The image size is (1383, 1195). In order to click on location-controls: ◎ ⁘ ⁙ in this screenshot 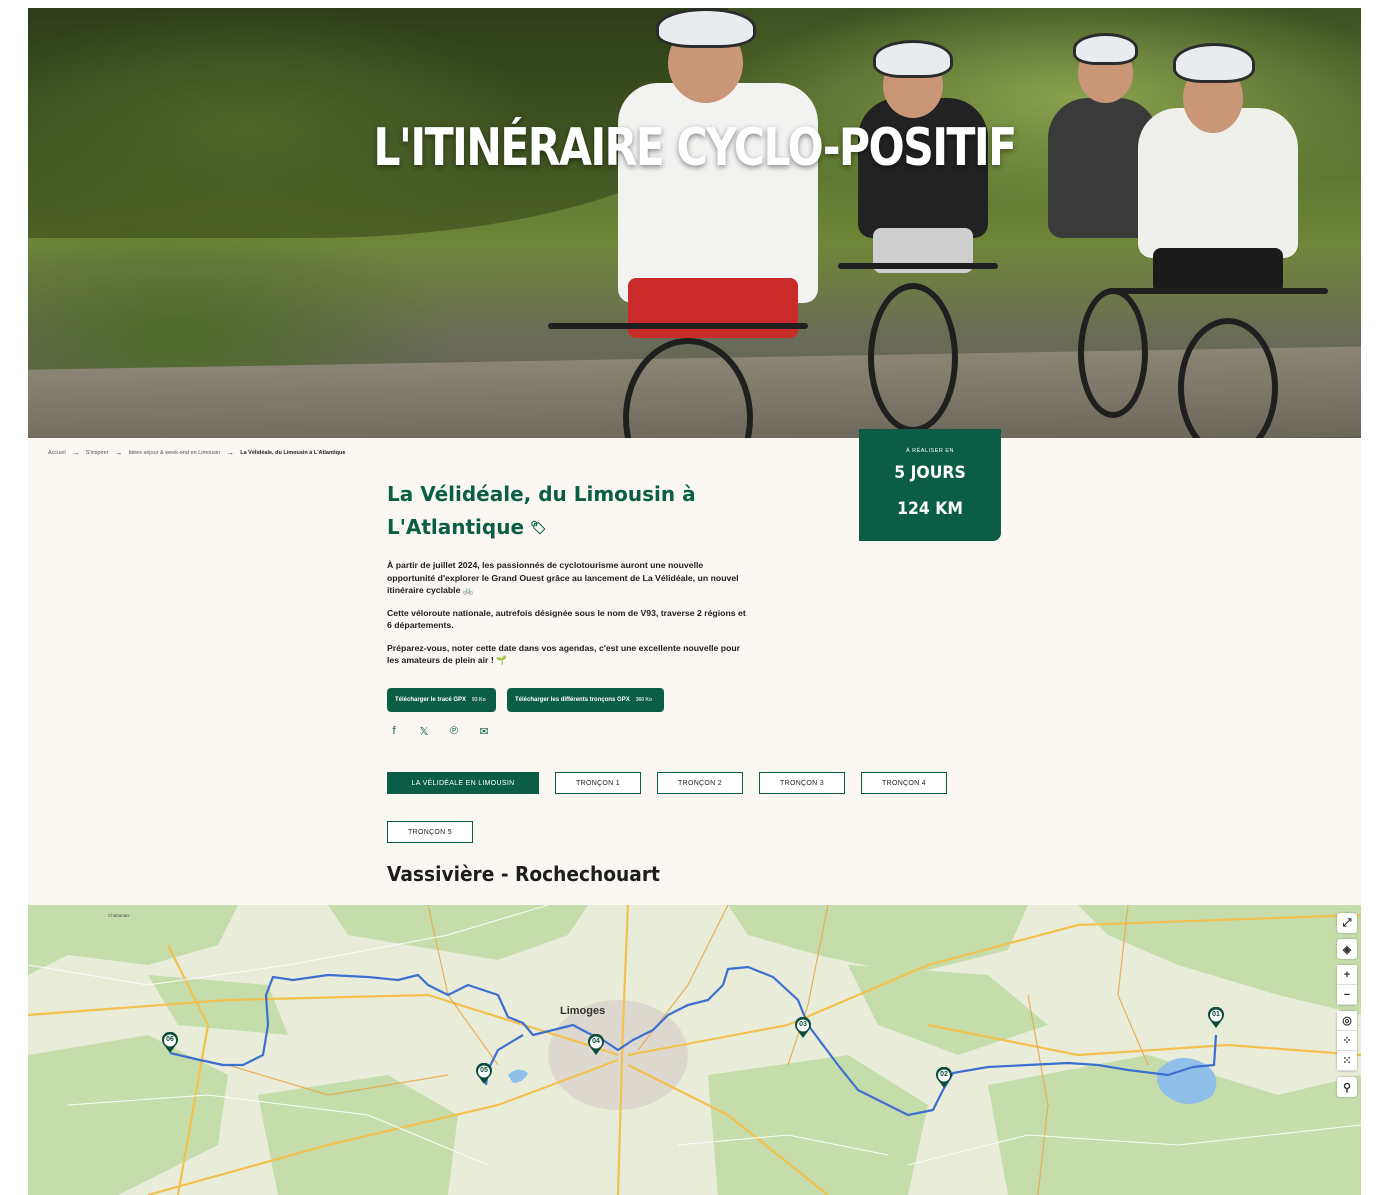, I will do `click(1347, 1041)`.